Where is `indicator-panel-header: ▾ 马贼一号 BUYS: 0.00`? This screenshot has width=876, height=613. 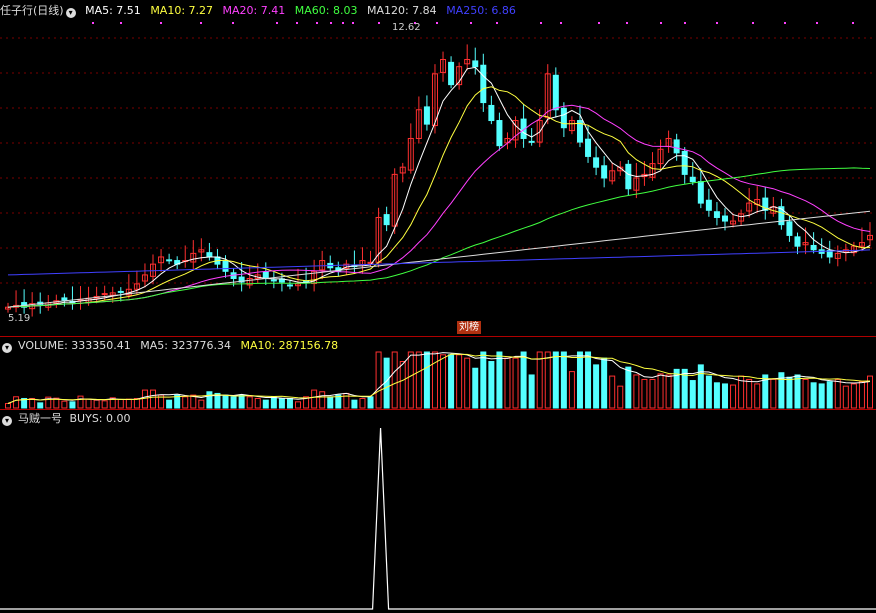 indicator-panel-header: ▾ 马贼一号 BUYS: 0.00 is located at coordinates (68, 419).